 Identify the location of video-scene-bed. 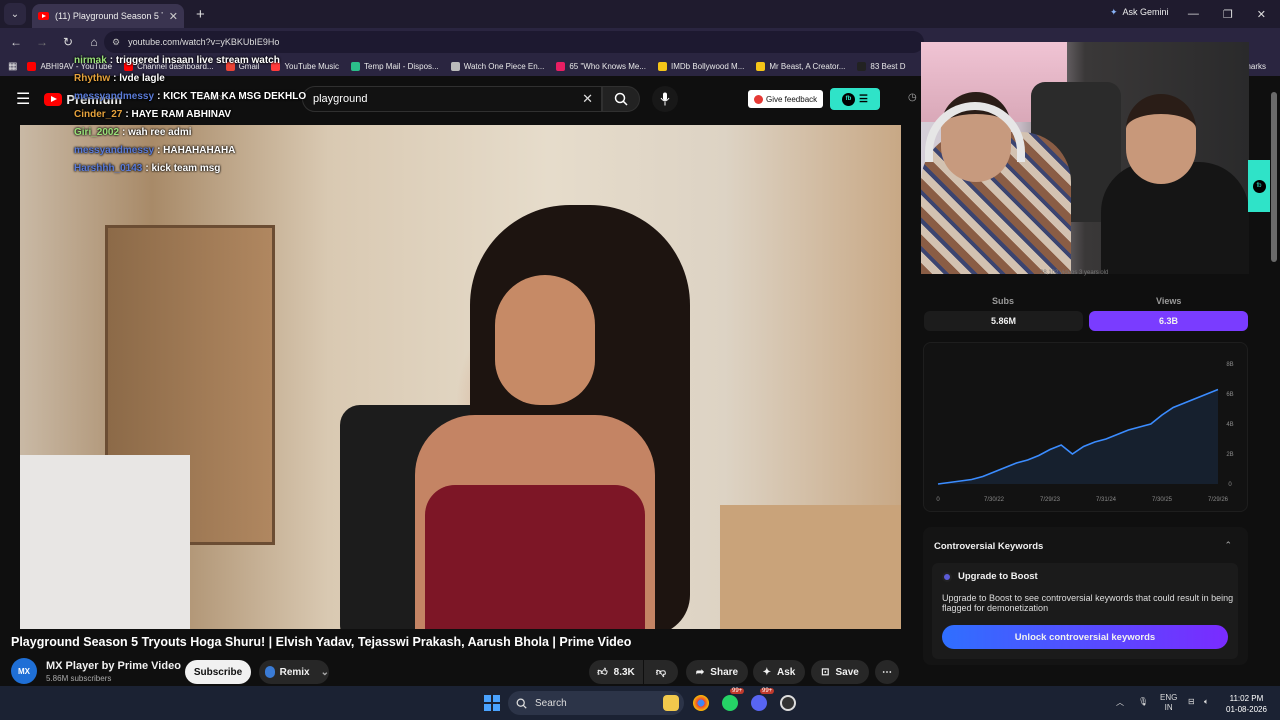
(105, 542).